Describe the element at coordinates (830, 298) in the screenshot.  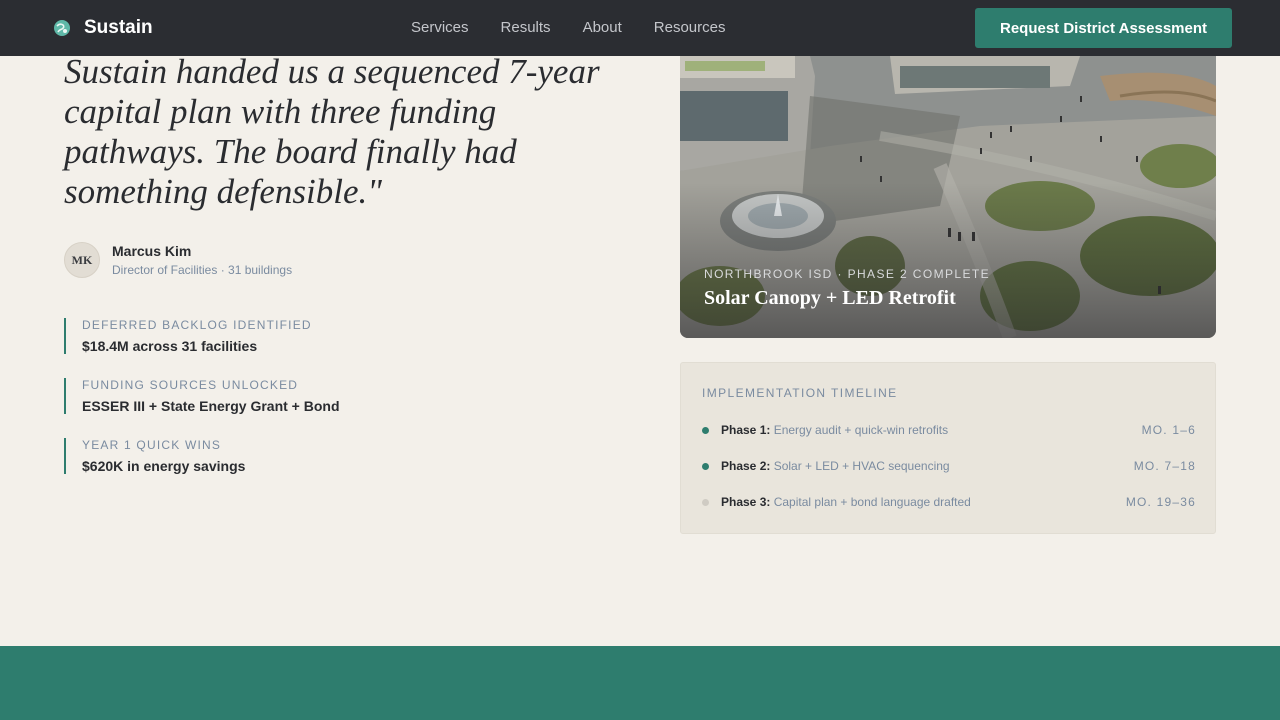
I see `project-title: Solar Canopy + LED Retrofit` at that location.